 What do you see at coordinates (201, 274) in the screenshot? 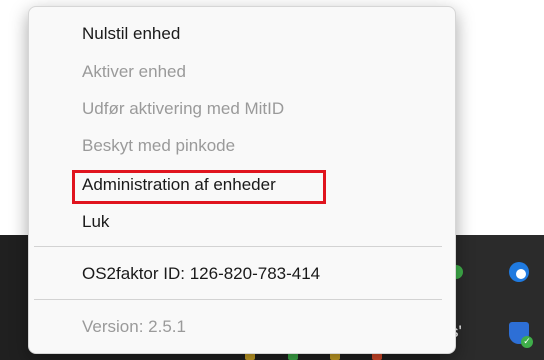
I see `os2faktor-id-label: OS2faktor ID: 126-820-783-414` at bounding box center [201, 274].